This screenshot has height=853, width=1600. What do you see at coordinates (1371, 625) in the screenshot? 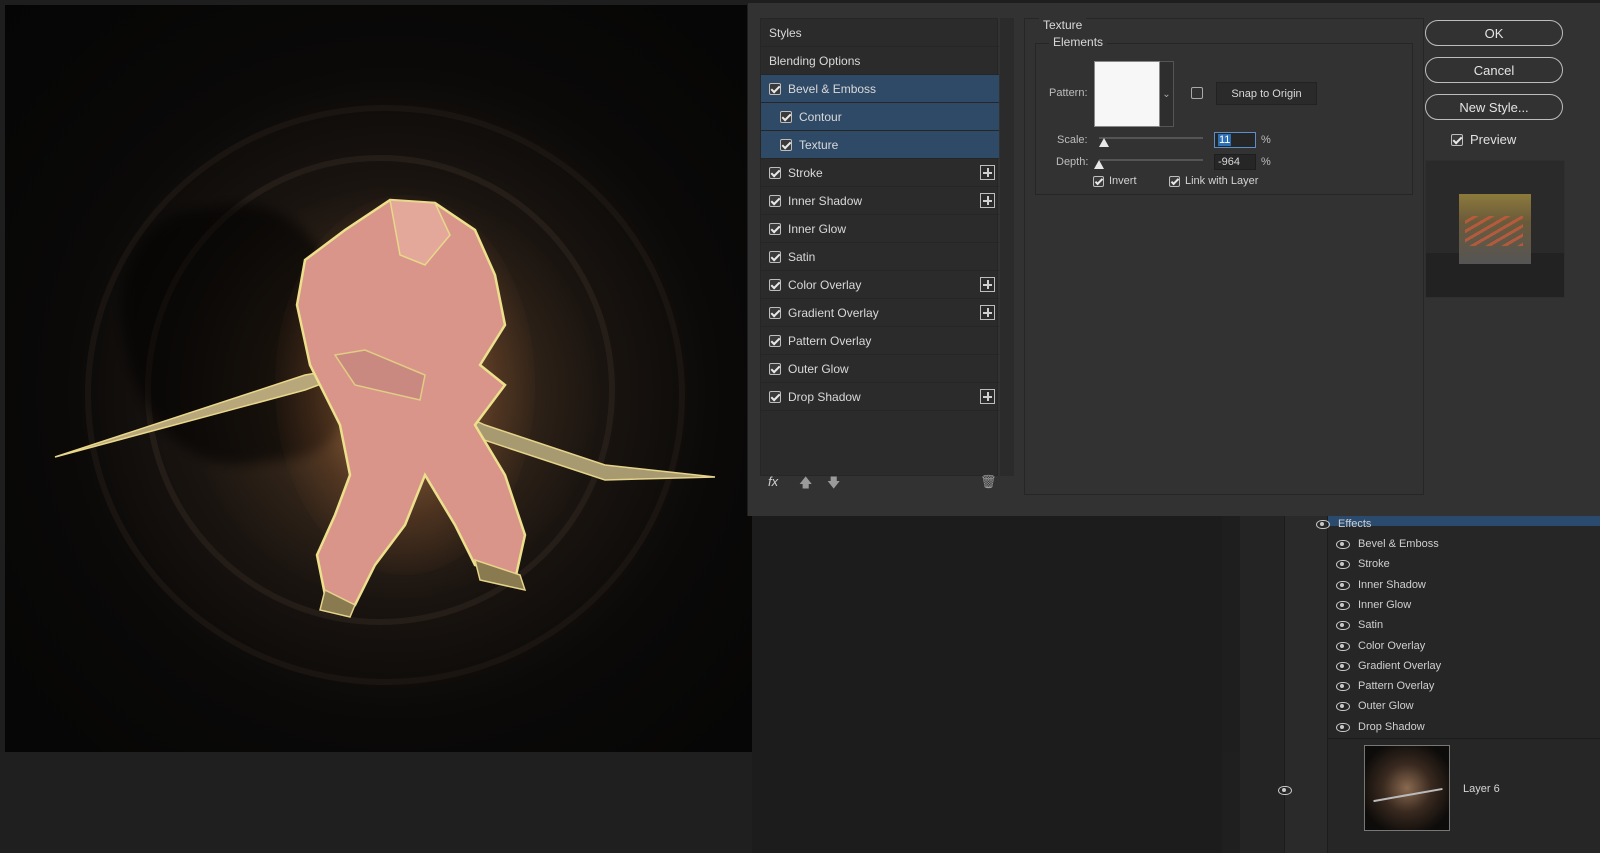
I see `effect-label: Satin` at bounding box center [1371, 625].